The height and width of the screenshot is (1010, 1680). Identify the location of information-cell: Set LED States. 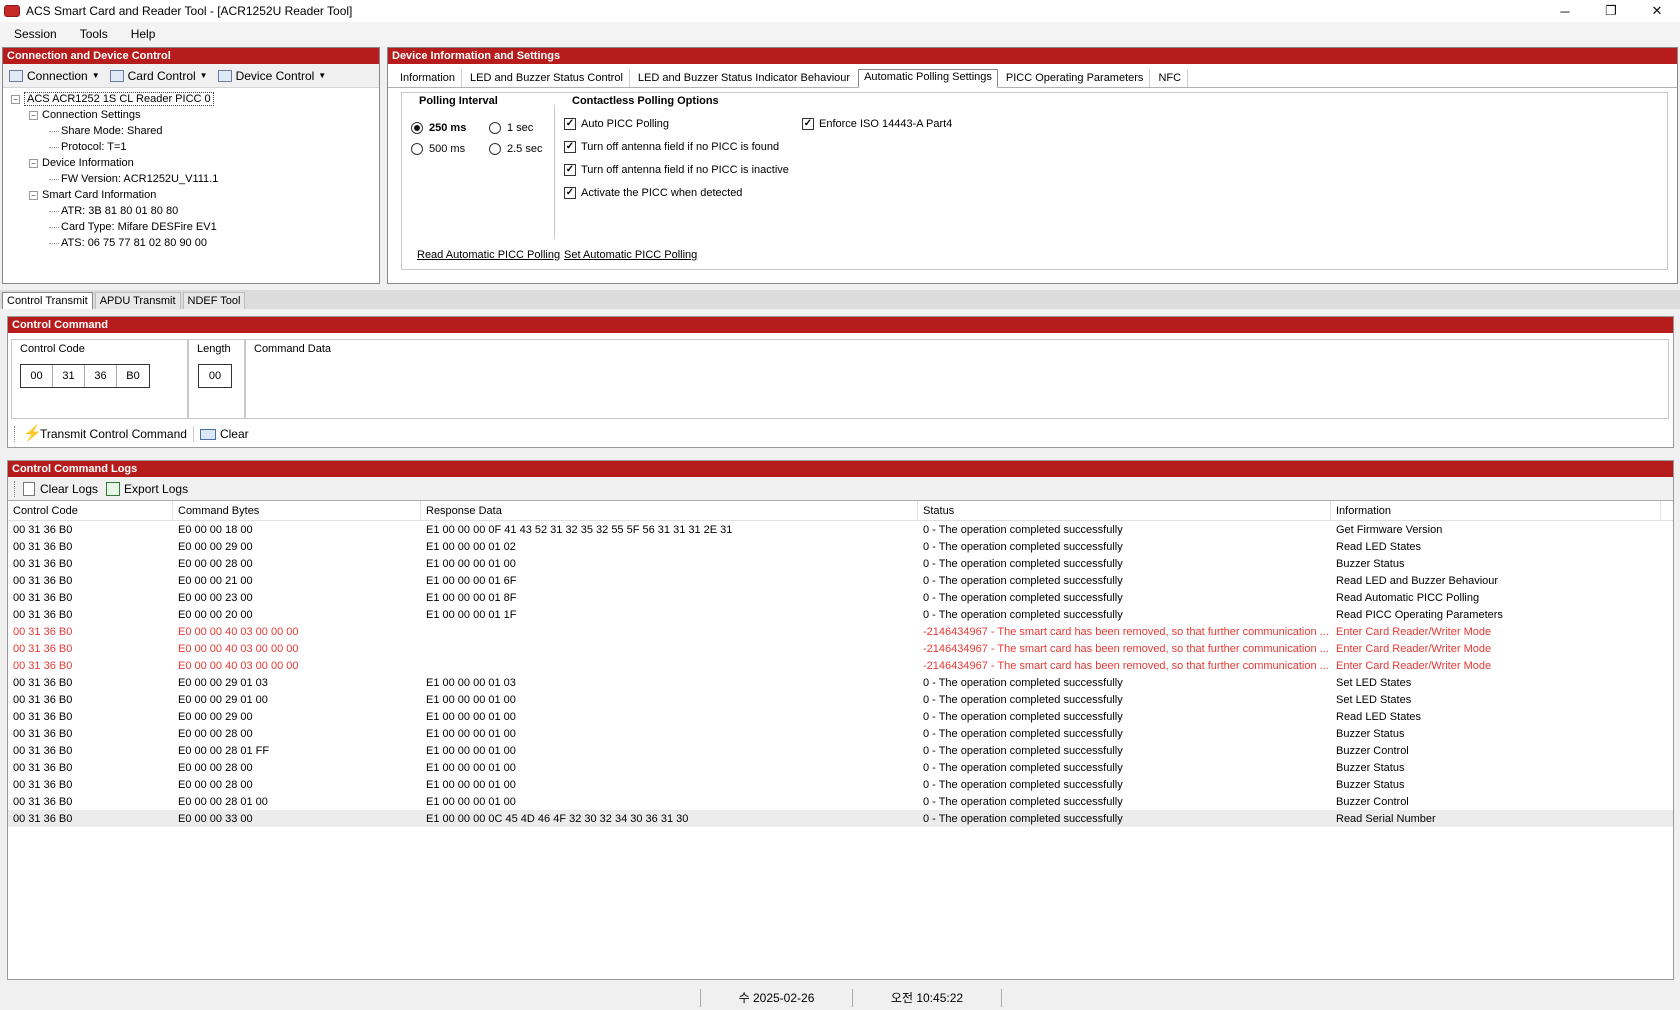
(1374, 699).